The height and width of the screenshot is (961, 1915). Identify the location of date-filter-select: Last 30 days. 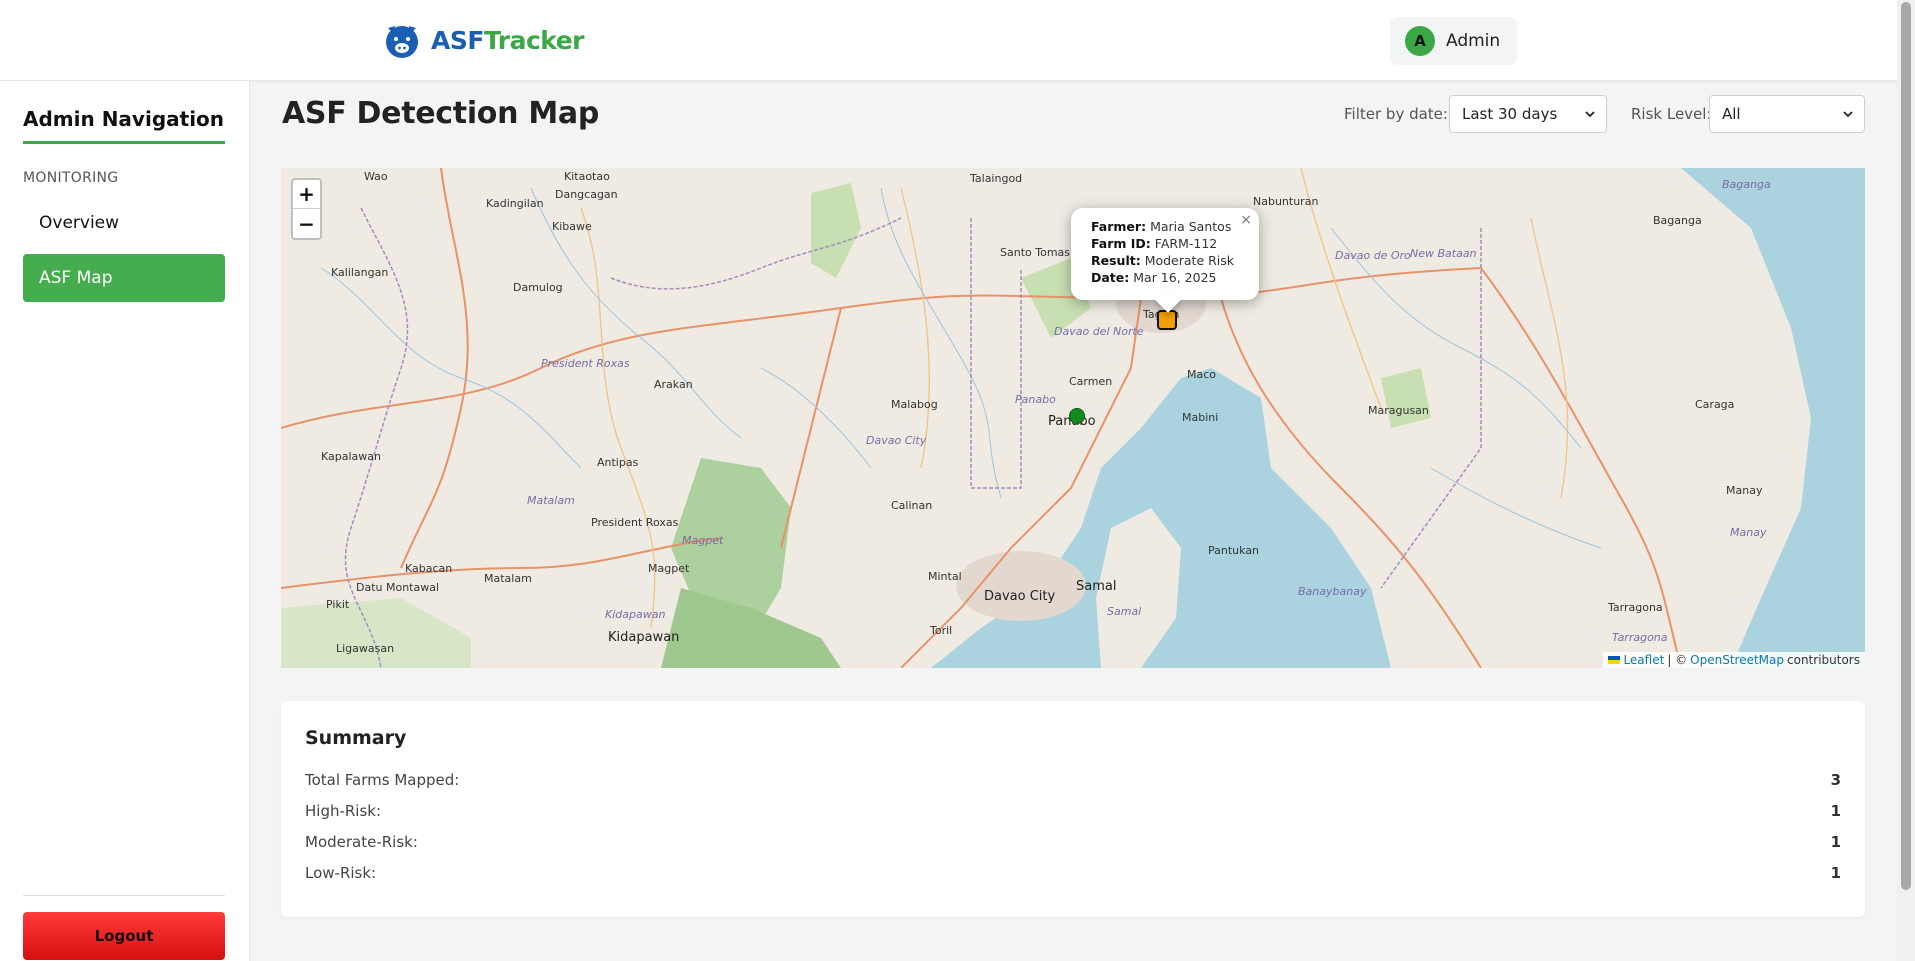
(1528, 114).